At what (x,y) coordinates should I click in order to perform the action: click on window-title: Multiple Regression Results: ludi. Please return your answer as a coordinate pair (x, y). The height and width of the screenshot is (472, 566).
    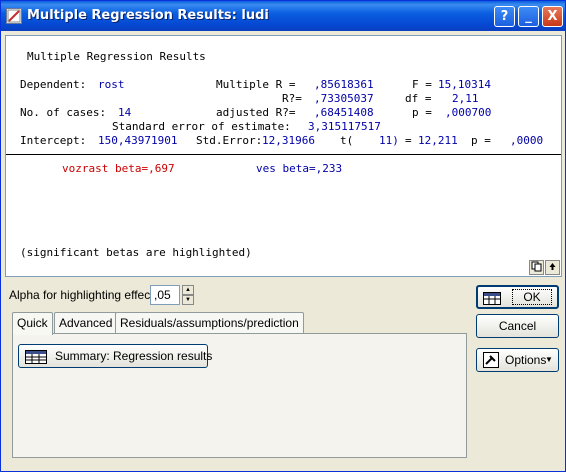
    Looking at the image, I should click on (148, 15).